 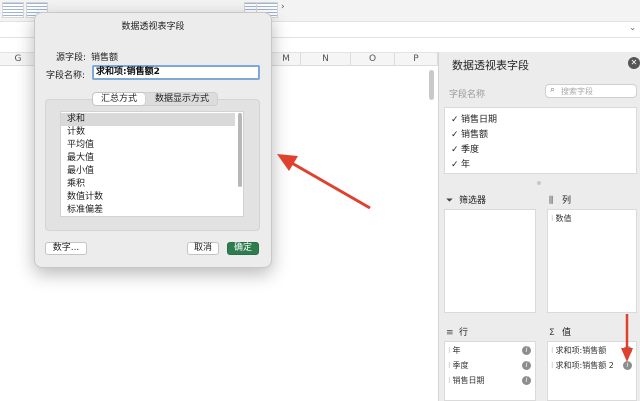 What do you see at coordinates (148, 132) in the screenshot?
I see `list-item: 计数` at bounding box center [148, 132].